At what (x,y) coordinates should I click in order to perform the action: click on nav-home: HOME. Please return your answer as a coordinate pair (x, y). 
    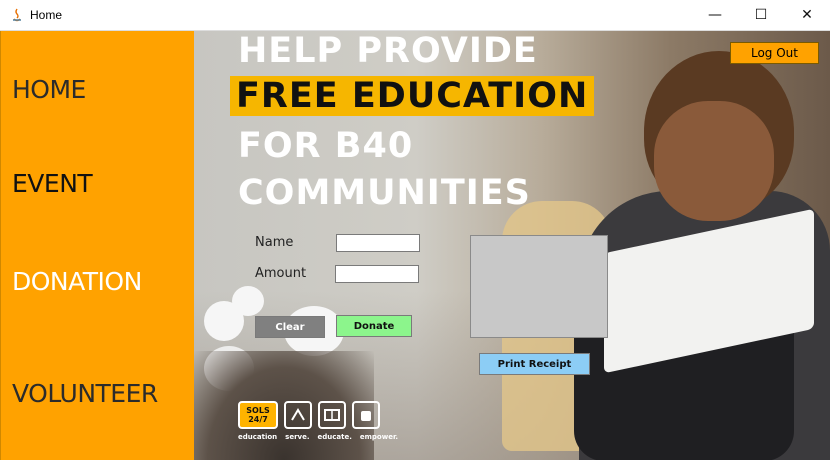
    Looking at the image, I should click on (49, 89).